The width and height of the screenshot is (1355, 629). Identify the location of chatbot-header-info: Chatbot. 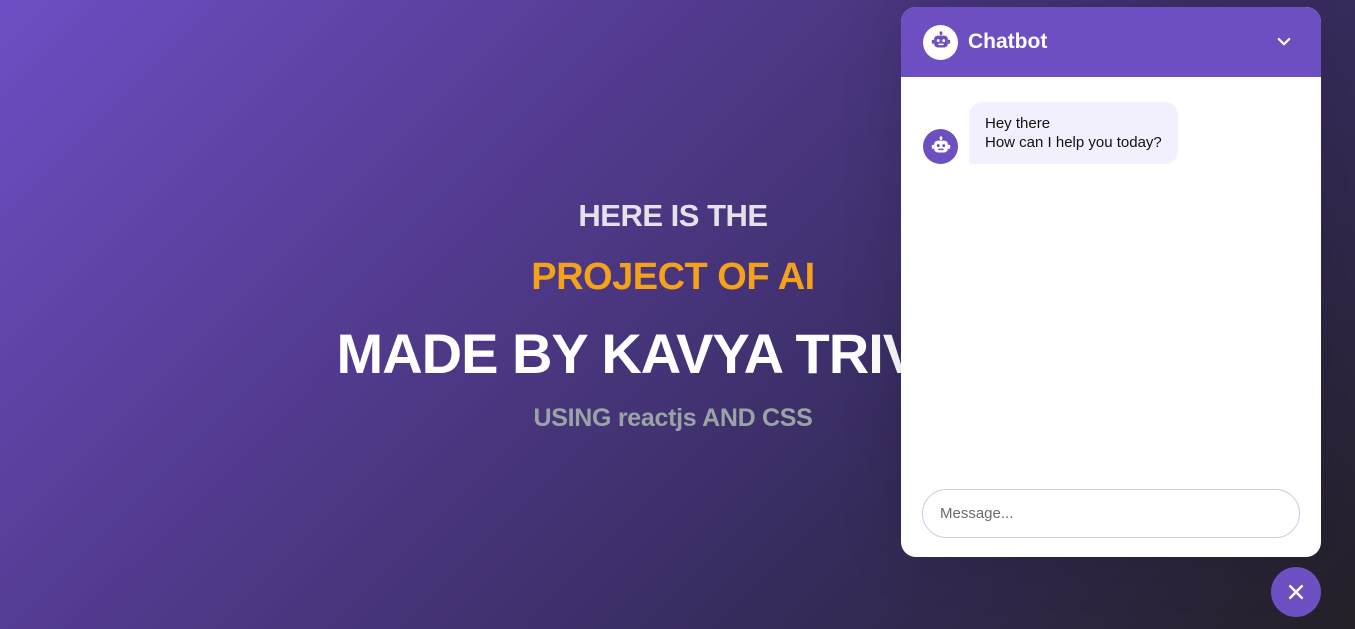
(985, 42).